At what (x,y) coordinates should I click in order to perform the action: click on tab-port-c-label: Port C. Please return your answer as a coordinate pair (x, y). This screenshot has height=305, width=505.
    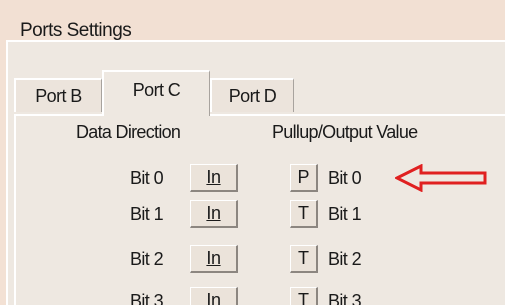
    Looking at the image, I should click on (156, 90).